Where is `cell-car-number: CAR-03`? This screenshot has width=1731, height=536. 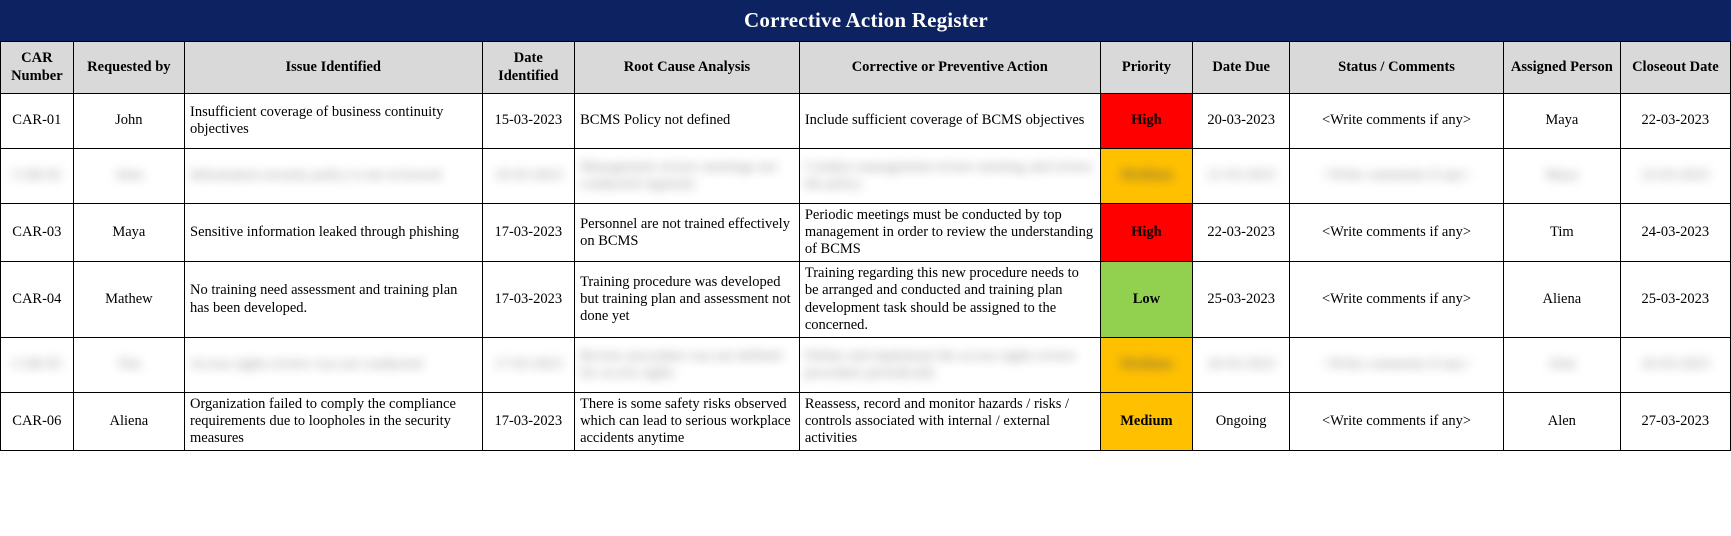
cell-car-number: CAR-03 is located at coordinates (37, 232).